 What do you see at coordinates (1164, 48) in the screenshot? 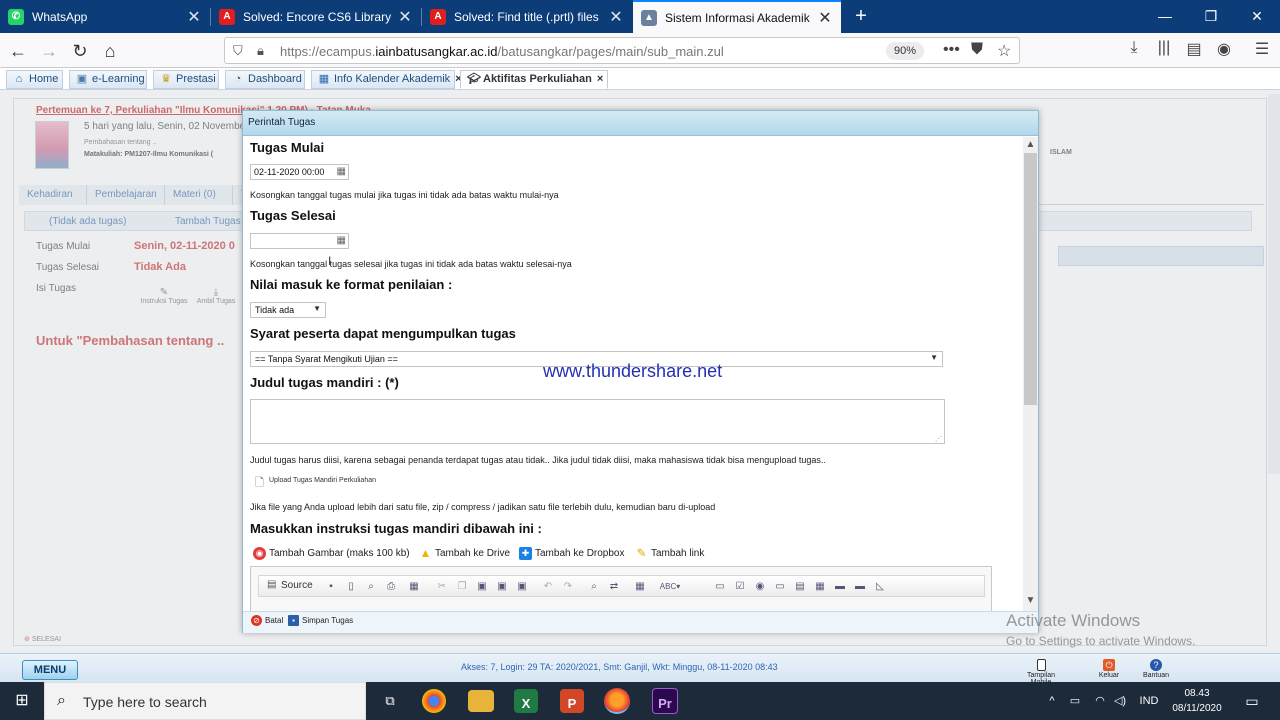
I see `library-icon: |||` at bounding box center [1164, 48].